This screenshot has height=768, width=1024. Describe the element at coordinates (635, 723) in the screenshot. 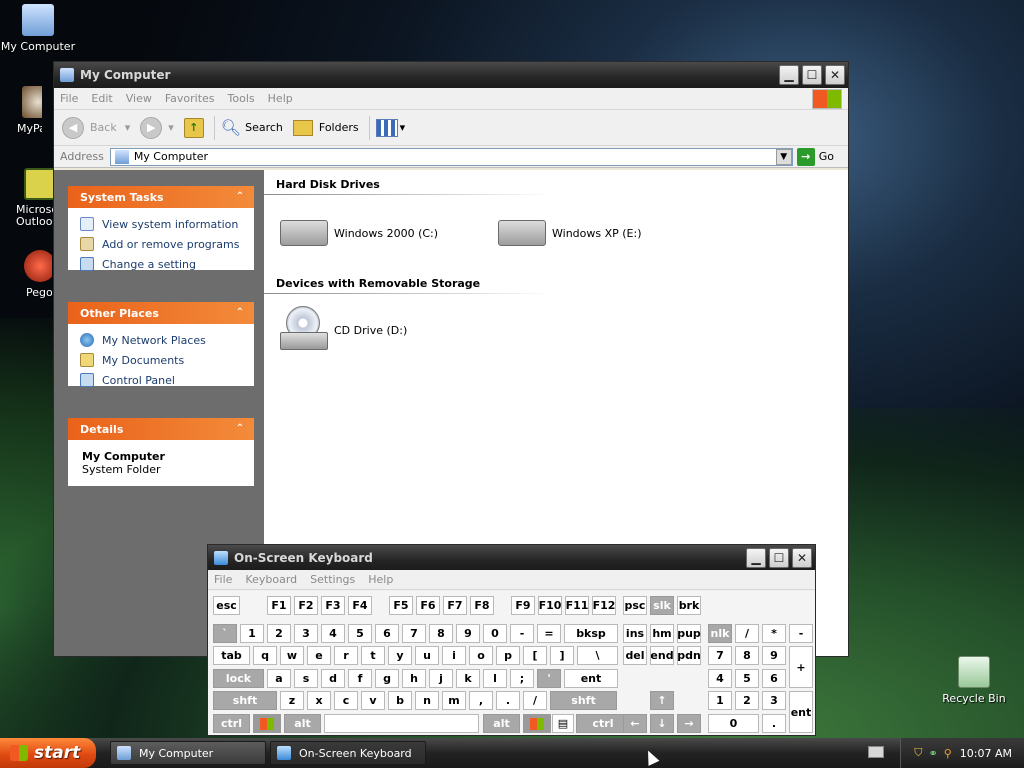

I see `key-left-arrow: ←` at that location.